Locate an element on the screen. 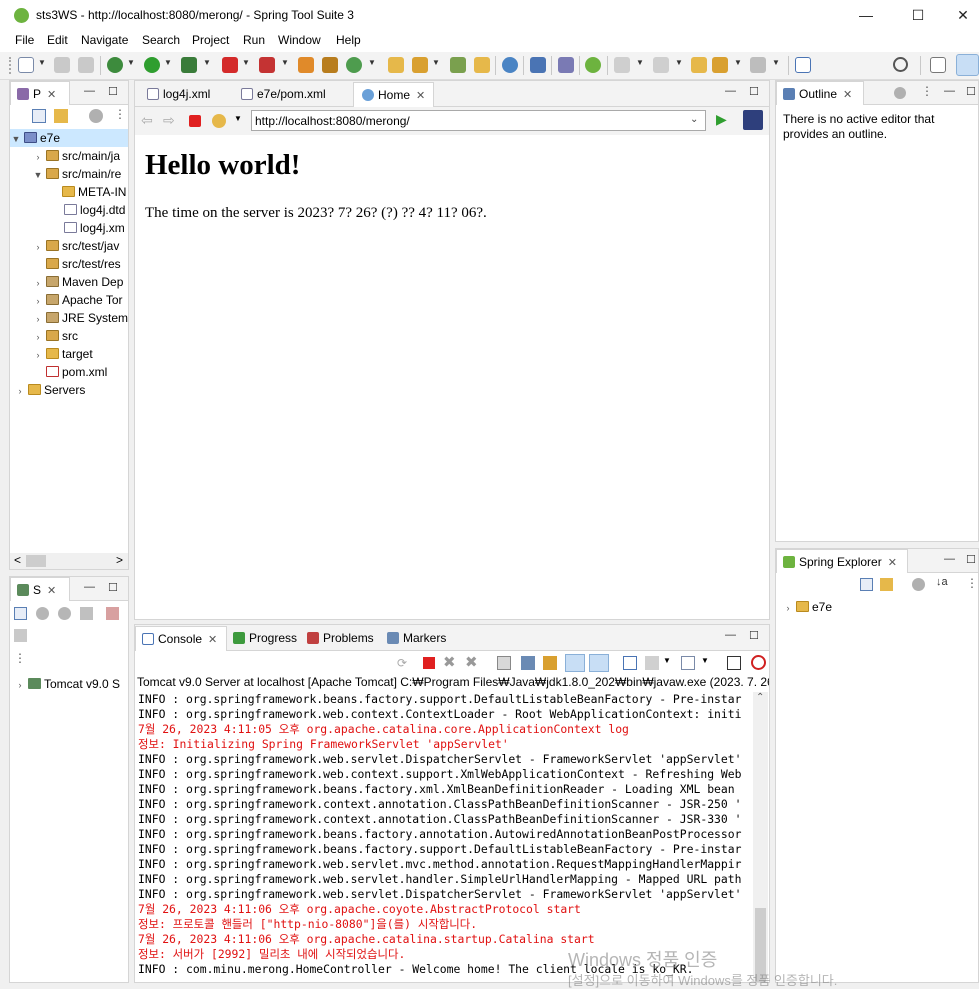  filter-icon is located at coordinates (900, 93).